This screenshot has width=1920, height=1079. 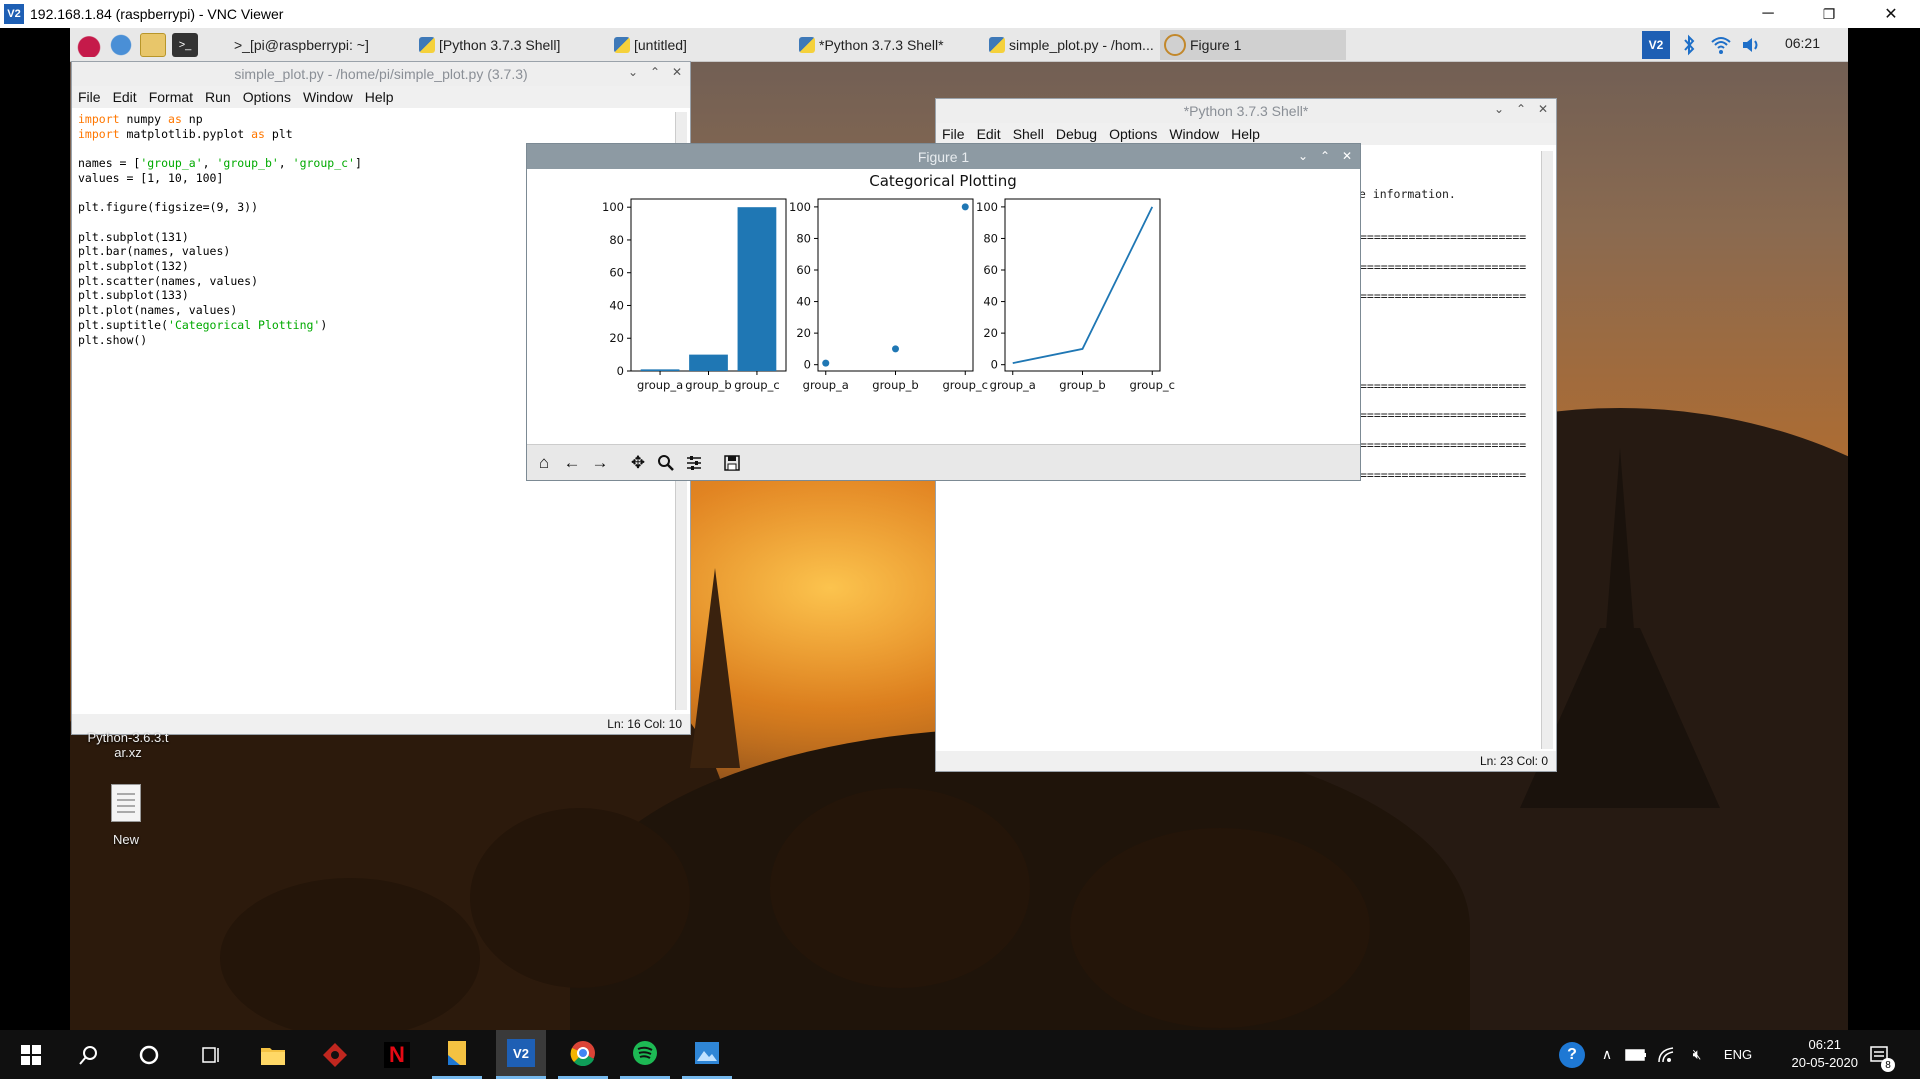 I want to click on task-figure-1: Figure 1, so click(x=1253, y=45).